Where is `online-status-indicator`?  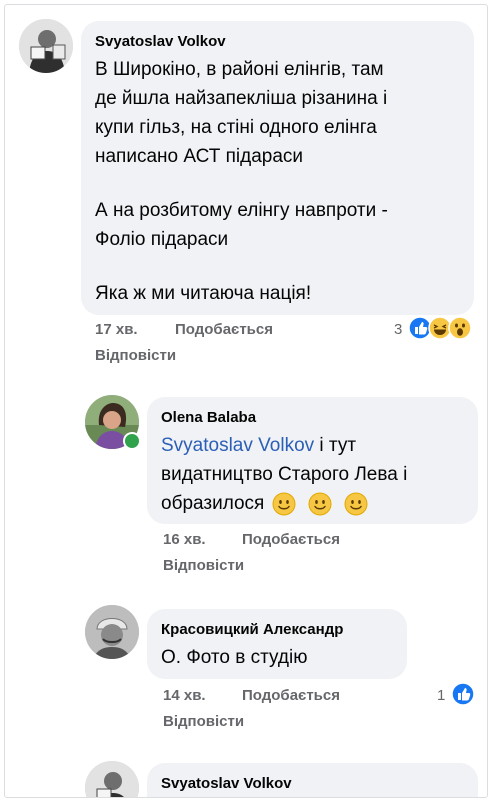 online-status-indicator is located at coordinates (132, 441).